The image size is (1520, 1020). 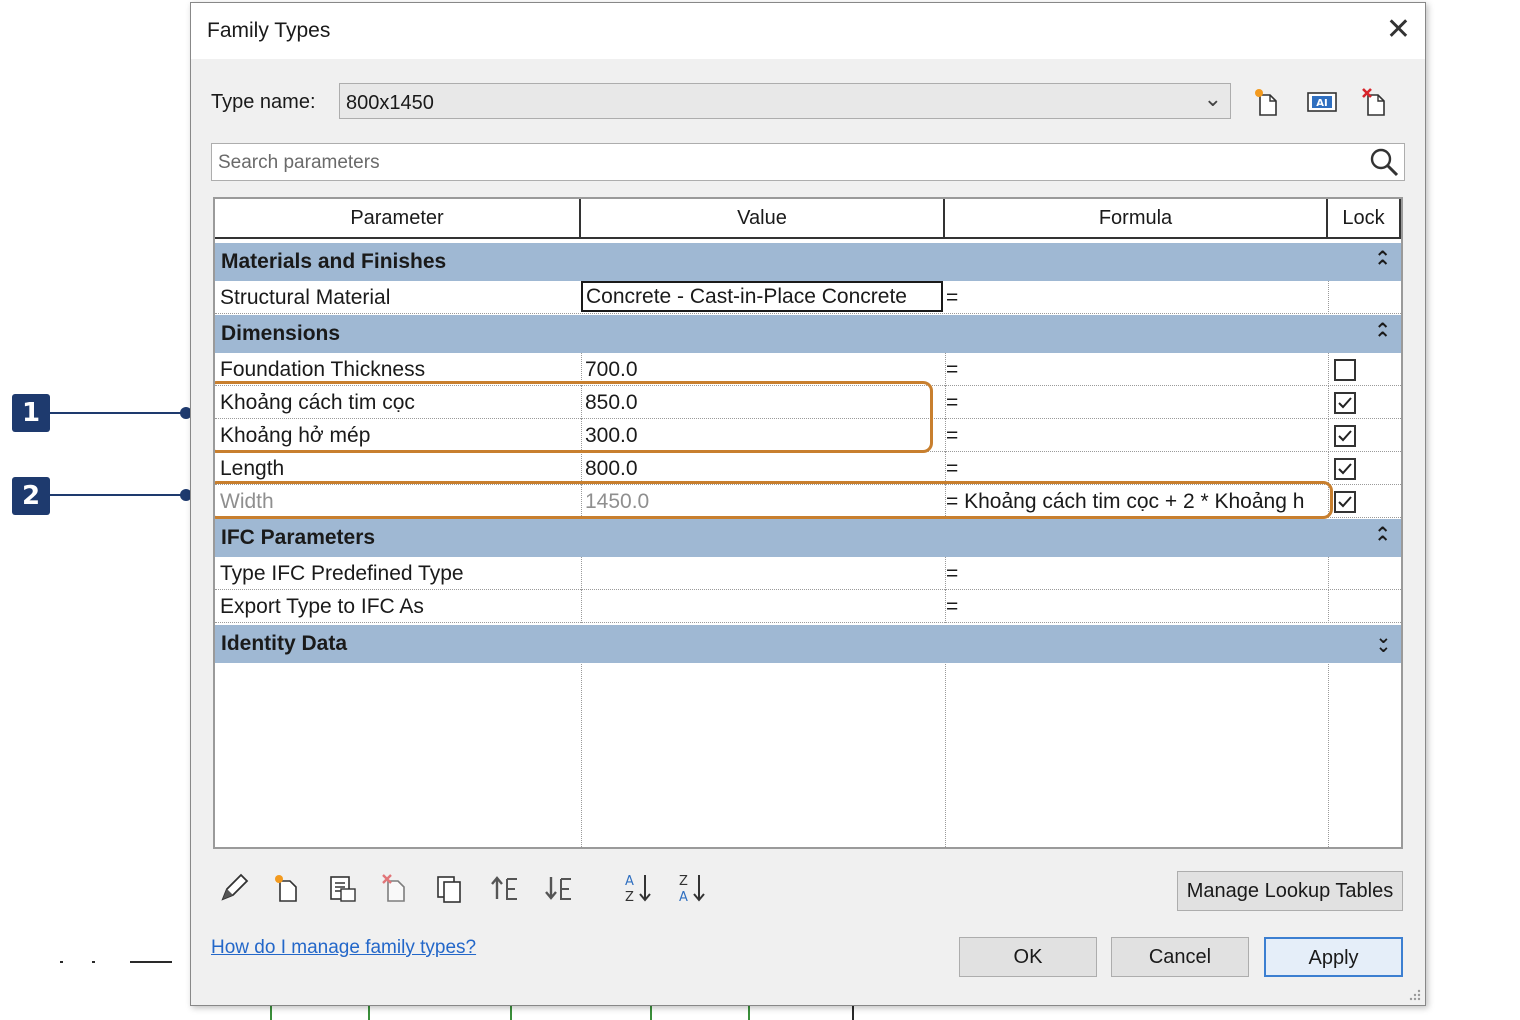 I want to click on chevron-down-icon: ⌄, so click(x=1212, y=98).